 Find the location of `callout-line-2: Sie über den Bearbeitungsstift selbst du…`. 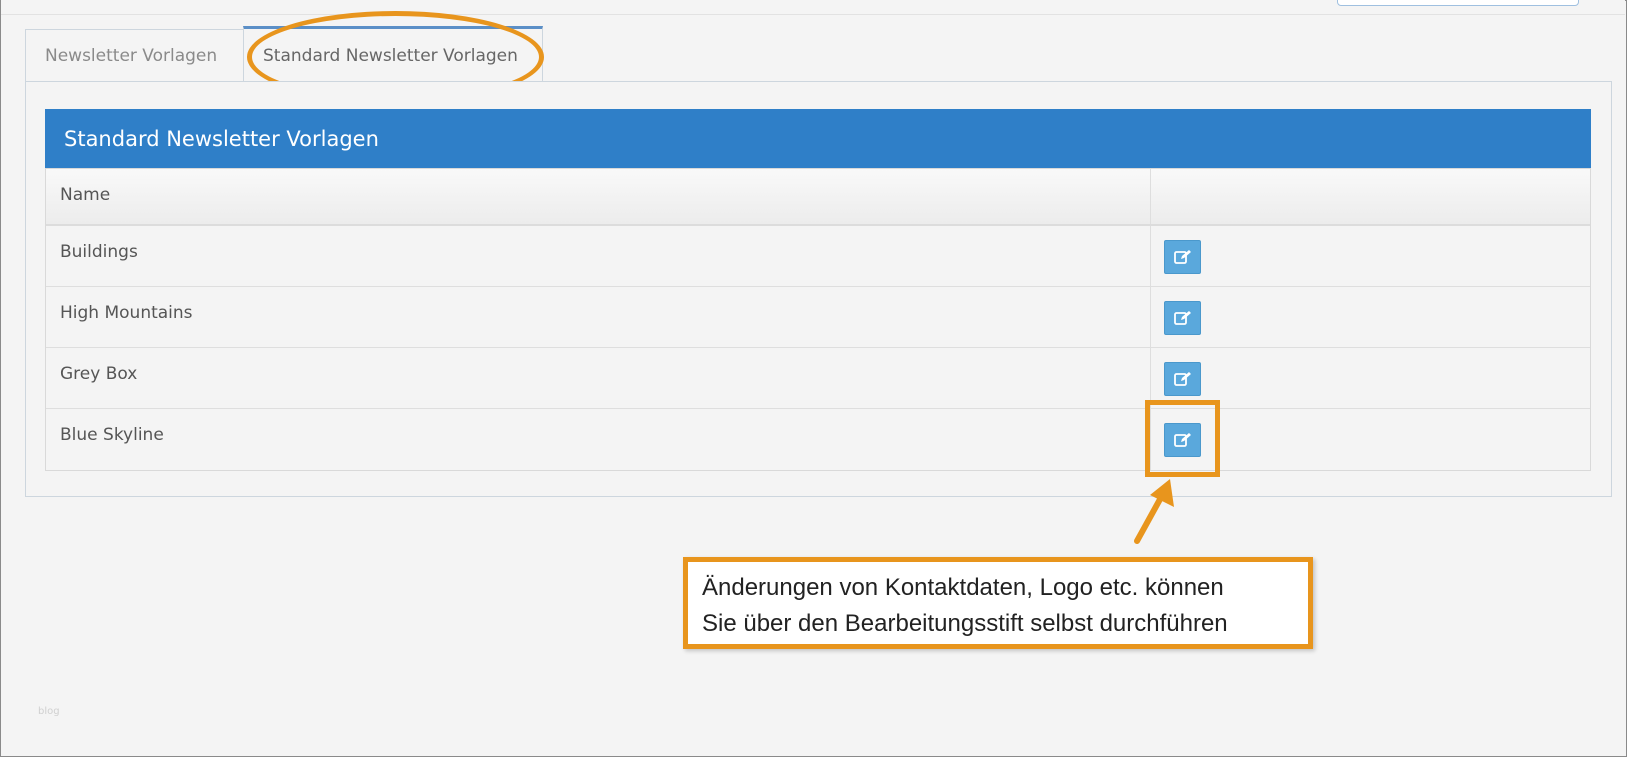

callout-line-2: Sie über den Bearbeitungsstift selbst du… is located at coordinates (965, 623).